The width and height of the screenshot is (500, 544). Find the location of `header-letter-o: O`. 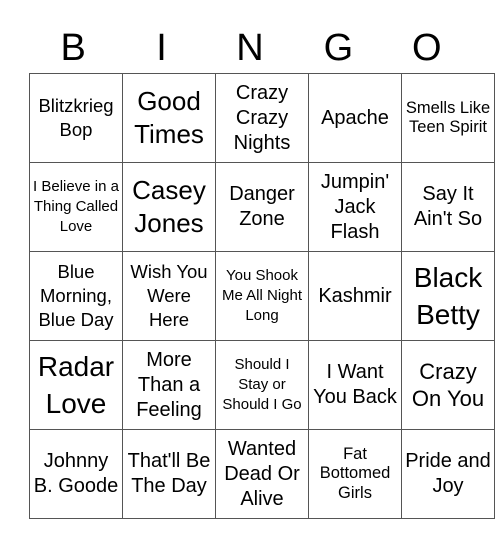

header-letter-o: O is located at coordinates (426, 48).